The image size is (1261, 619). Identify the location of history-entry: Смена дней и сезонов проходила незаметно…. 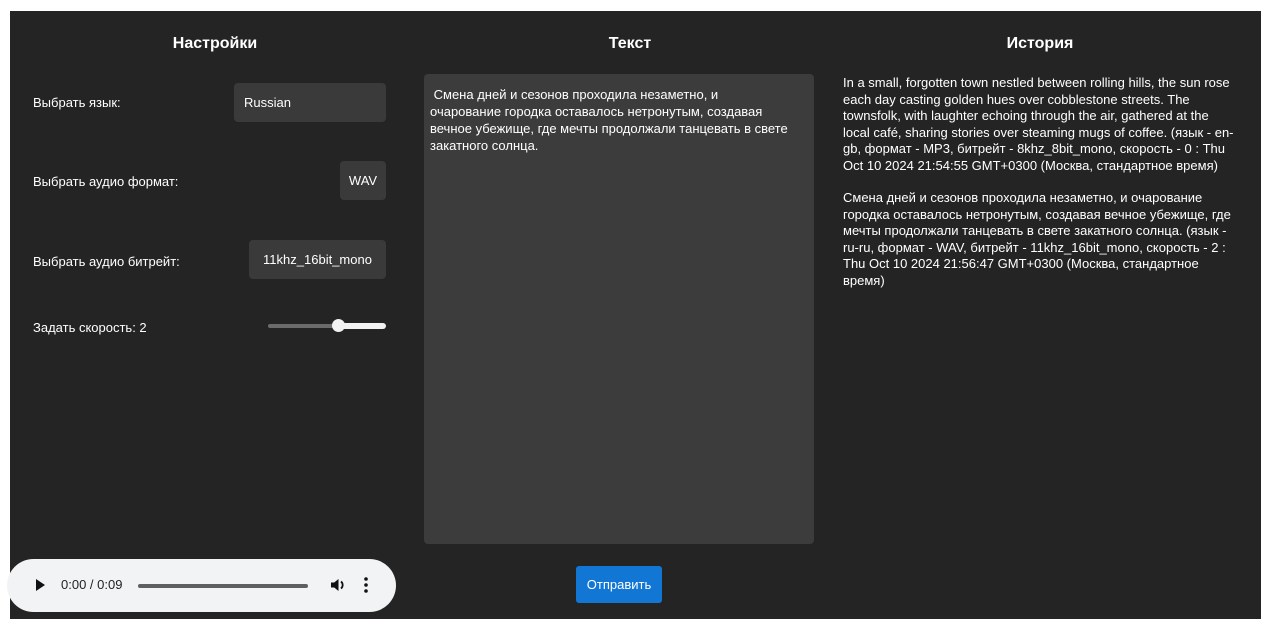
(1037, 239).